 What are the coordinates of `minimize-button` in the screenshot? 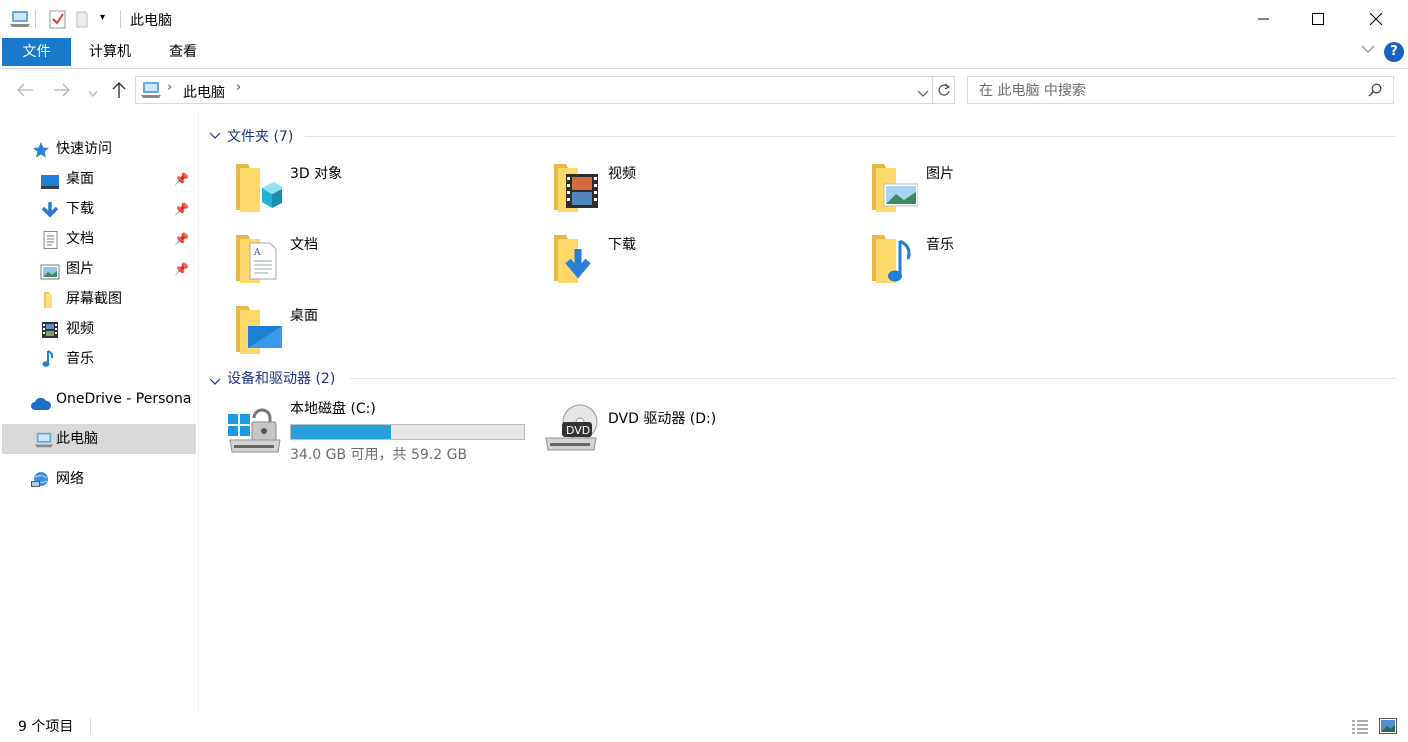 It's located at (1264, 19).